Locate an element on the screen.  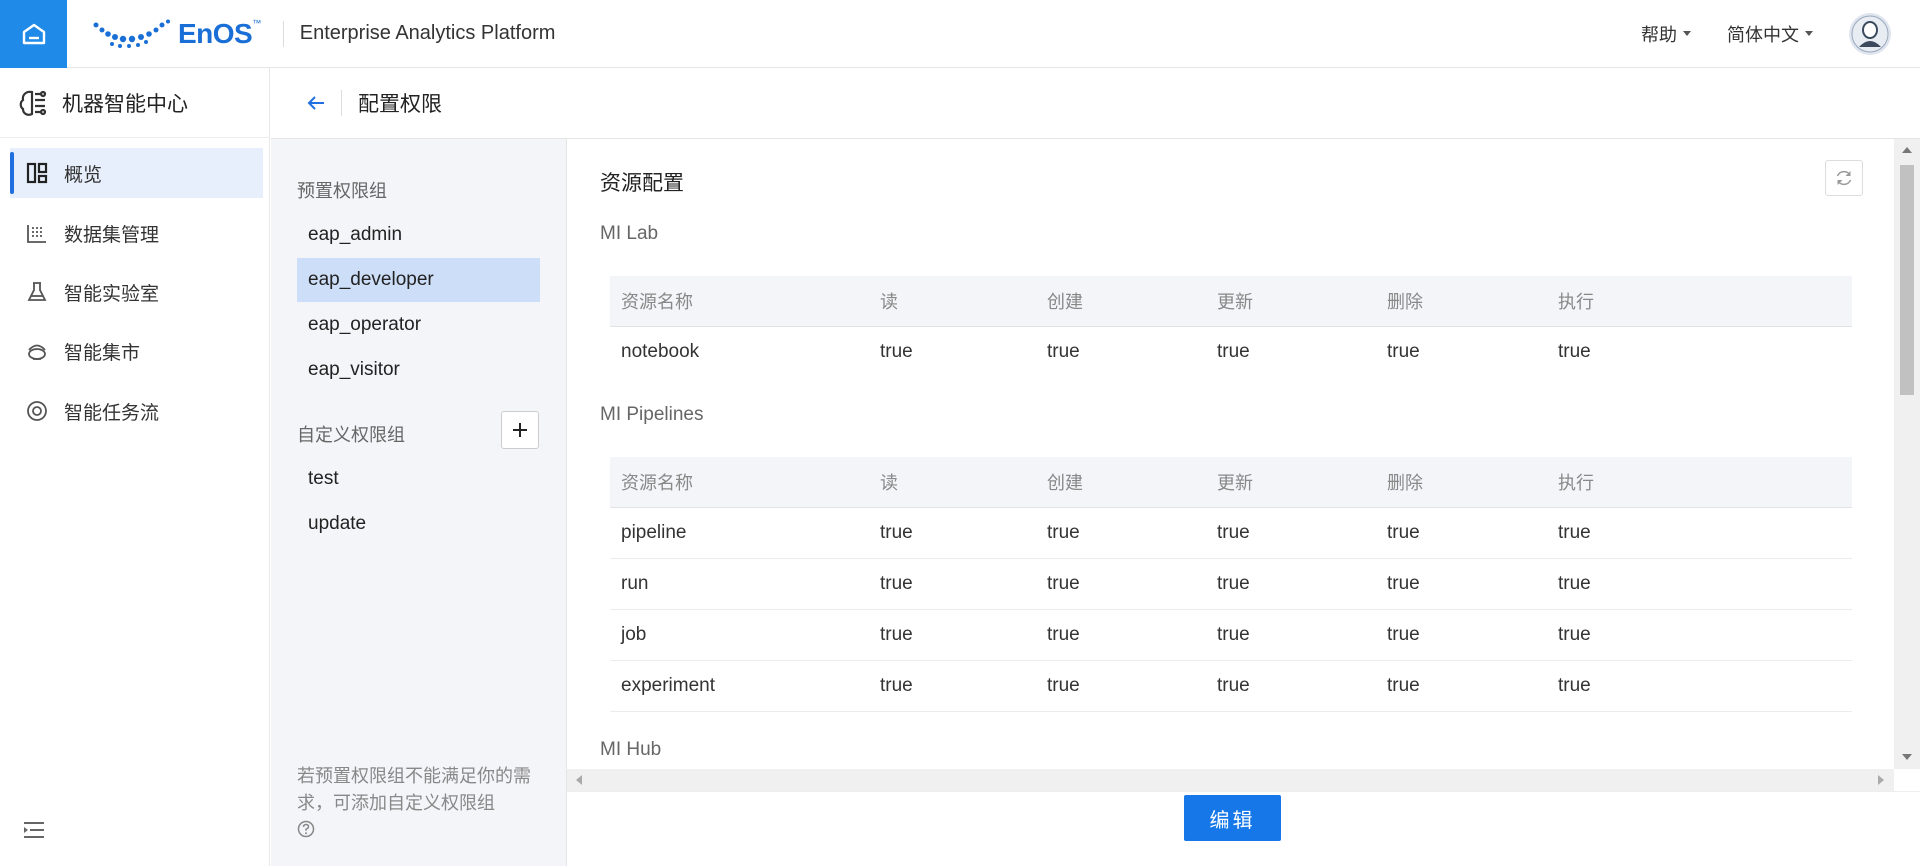
resource-name: experiment is located at coordinates (745, 686).